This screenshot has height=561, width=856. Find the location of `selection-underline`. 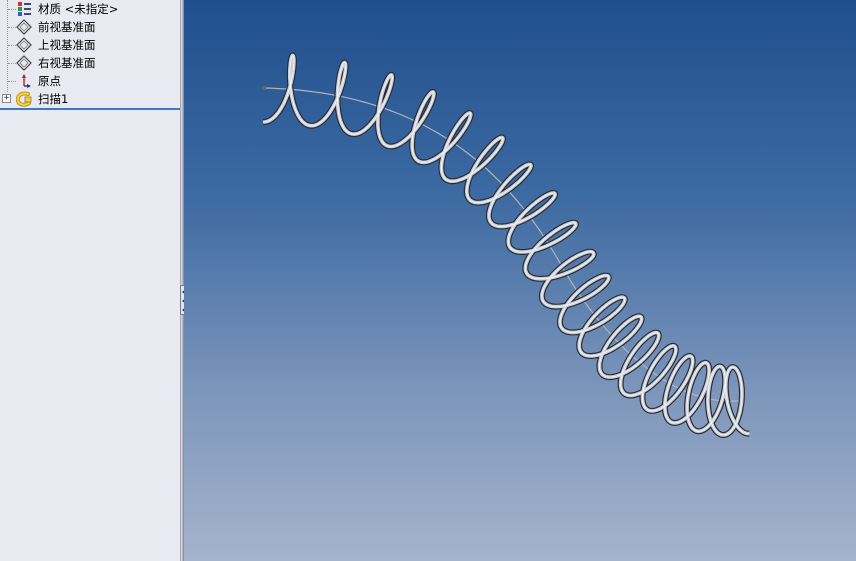

selection-underline is located at coordinates (90, 109).